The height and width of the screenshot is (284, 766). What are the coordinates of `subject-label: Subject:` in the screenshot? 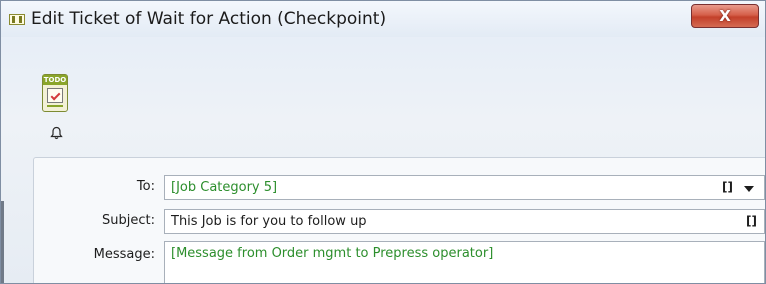 It's located at (128, 220).